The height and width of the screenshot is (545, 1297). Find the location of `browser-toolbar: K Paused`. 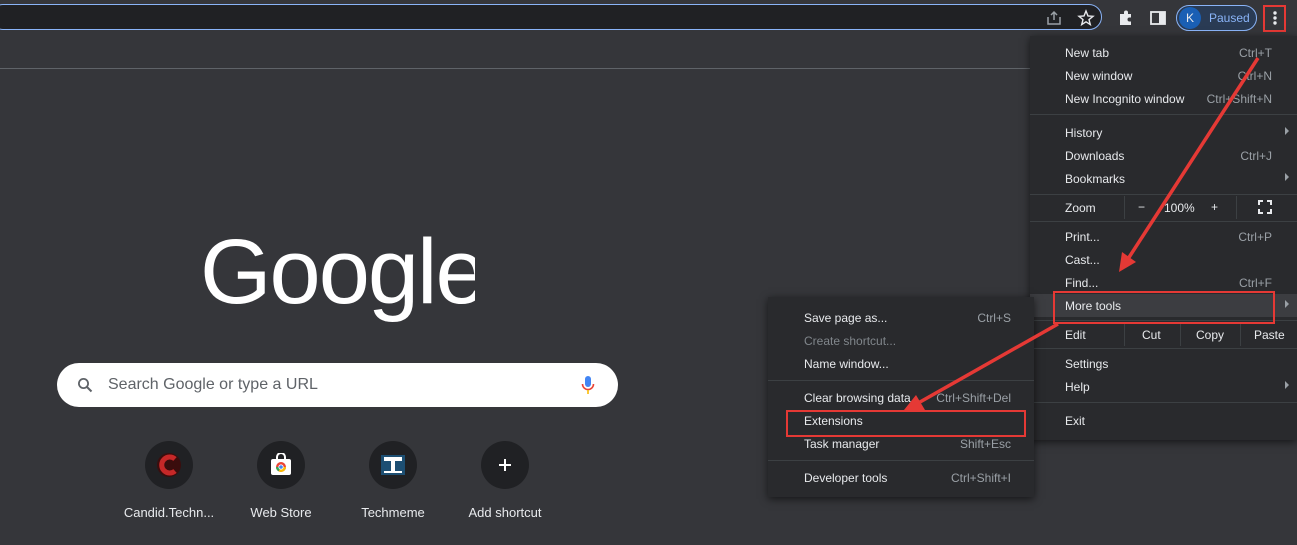

browser-toolbar: K Paused is located at coordinates (648, 18).